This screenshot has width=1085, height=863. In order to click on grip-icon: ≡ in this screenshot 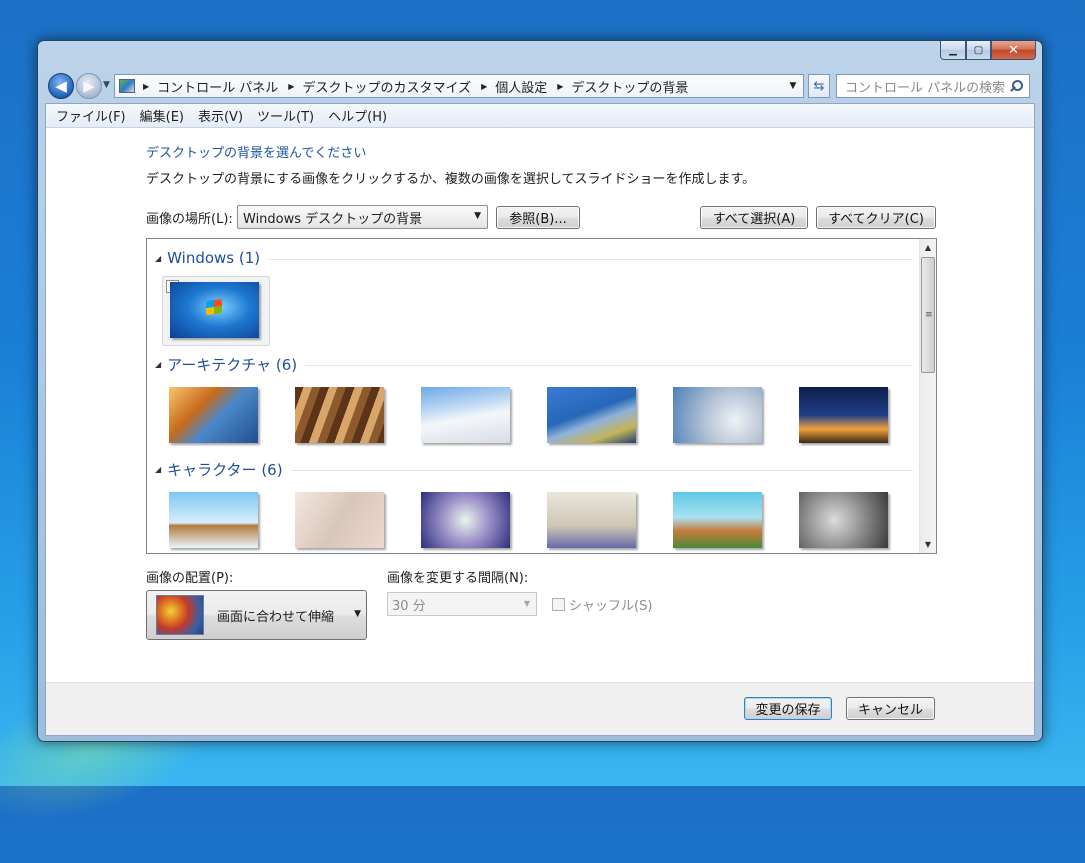, I will do `click(929, 315)`.